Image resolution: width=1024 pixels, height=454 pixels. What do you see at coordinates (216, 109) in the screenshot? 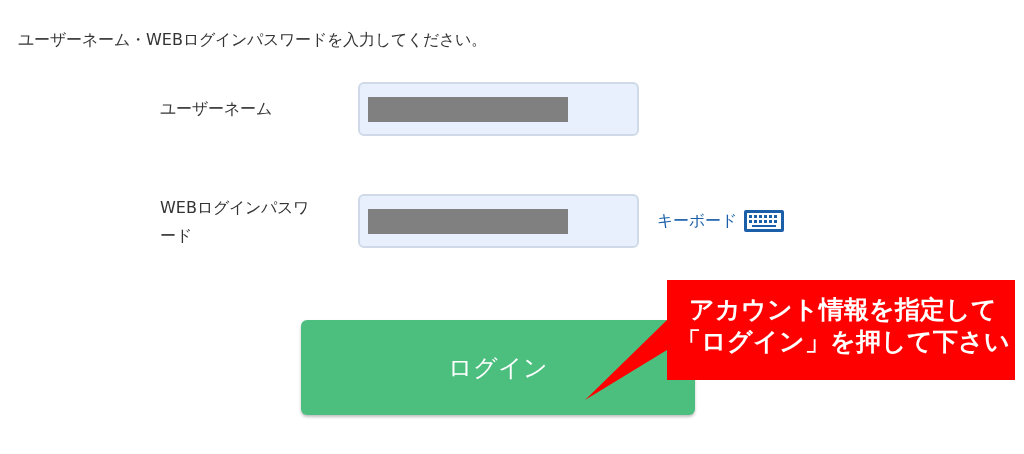
I see `field-label: ユーザーネーム` at bounding box center [216, 109].